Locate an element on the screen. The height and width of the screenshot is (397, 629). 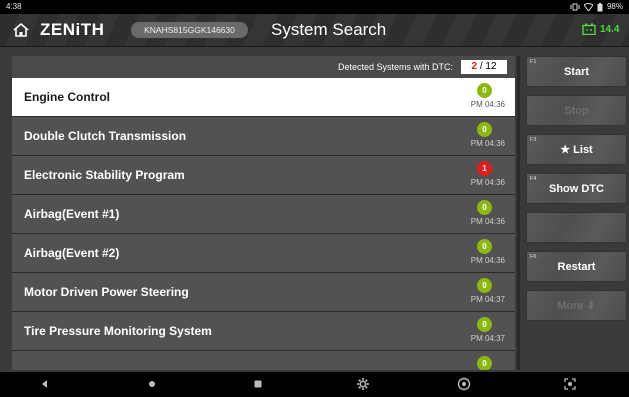
list-item: Electronic Stability Program 1 PM 04:36 is located at coordinates (263, 175).